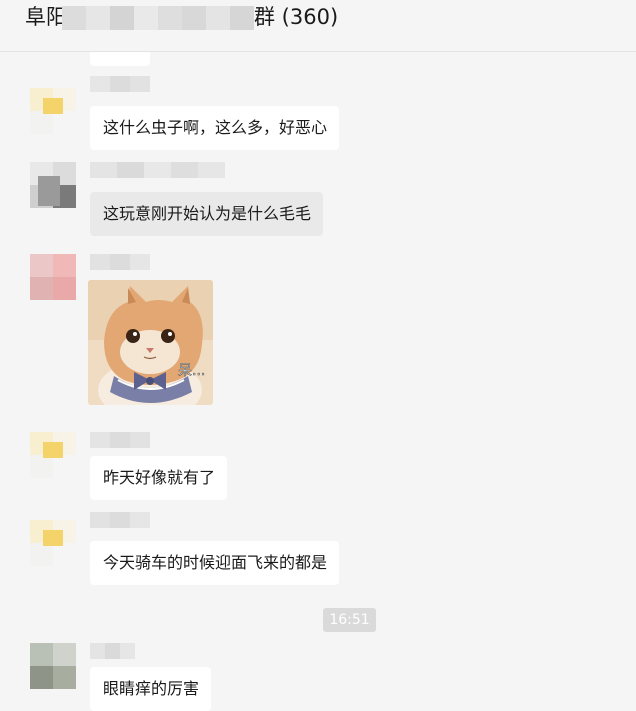 This screenshot has height=711, width=636. I want to click on group-title-redacted, so click(158, 18).